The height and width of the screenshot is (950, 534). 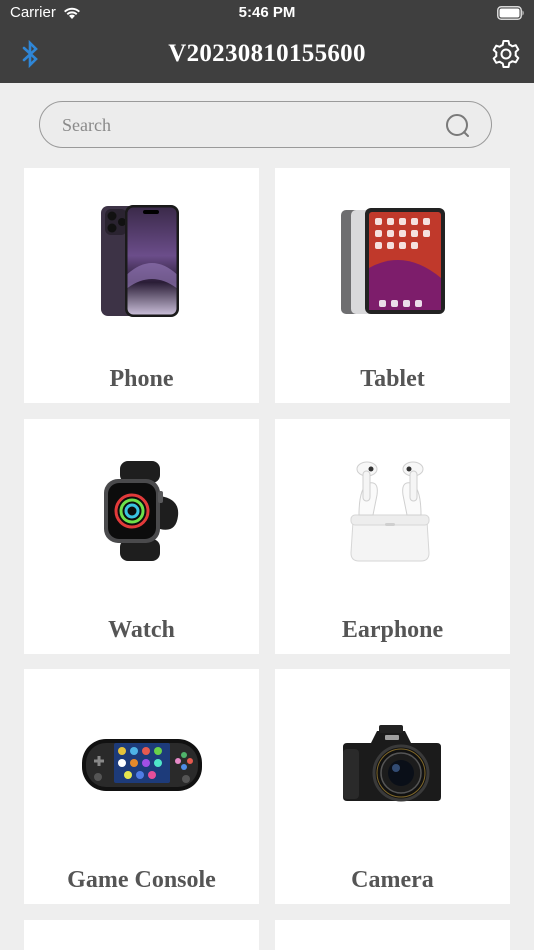 I want to click on category-label: Game Console, so click(x=141, y=880).